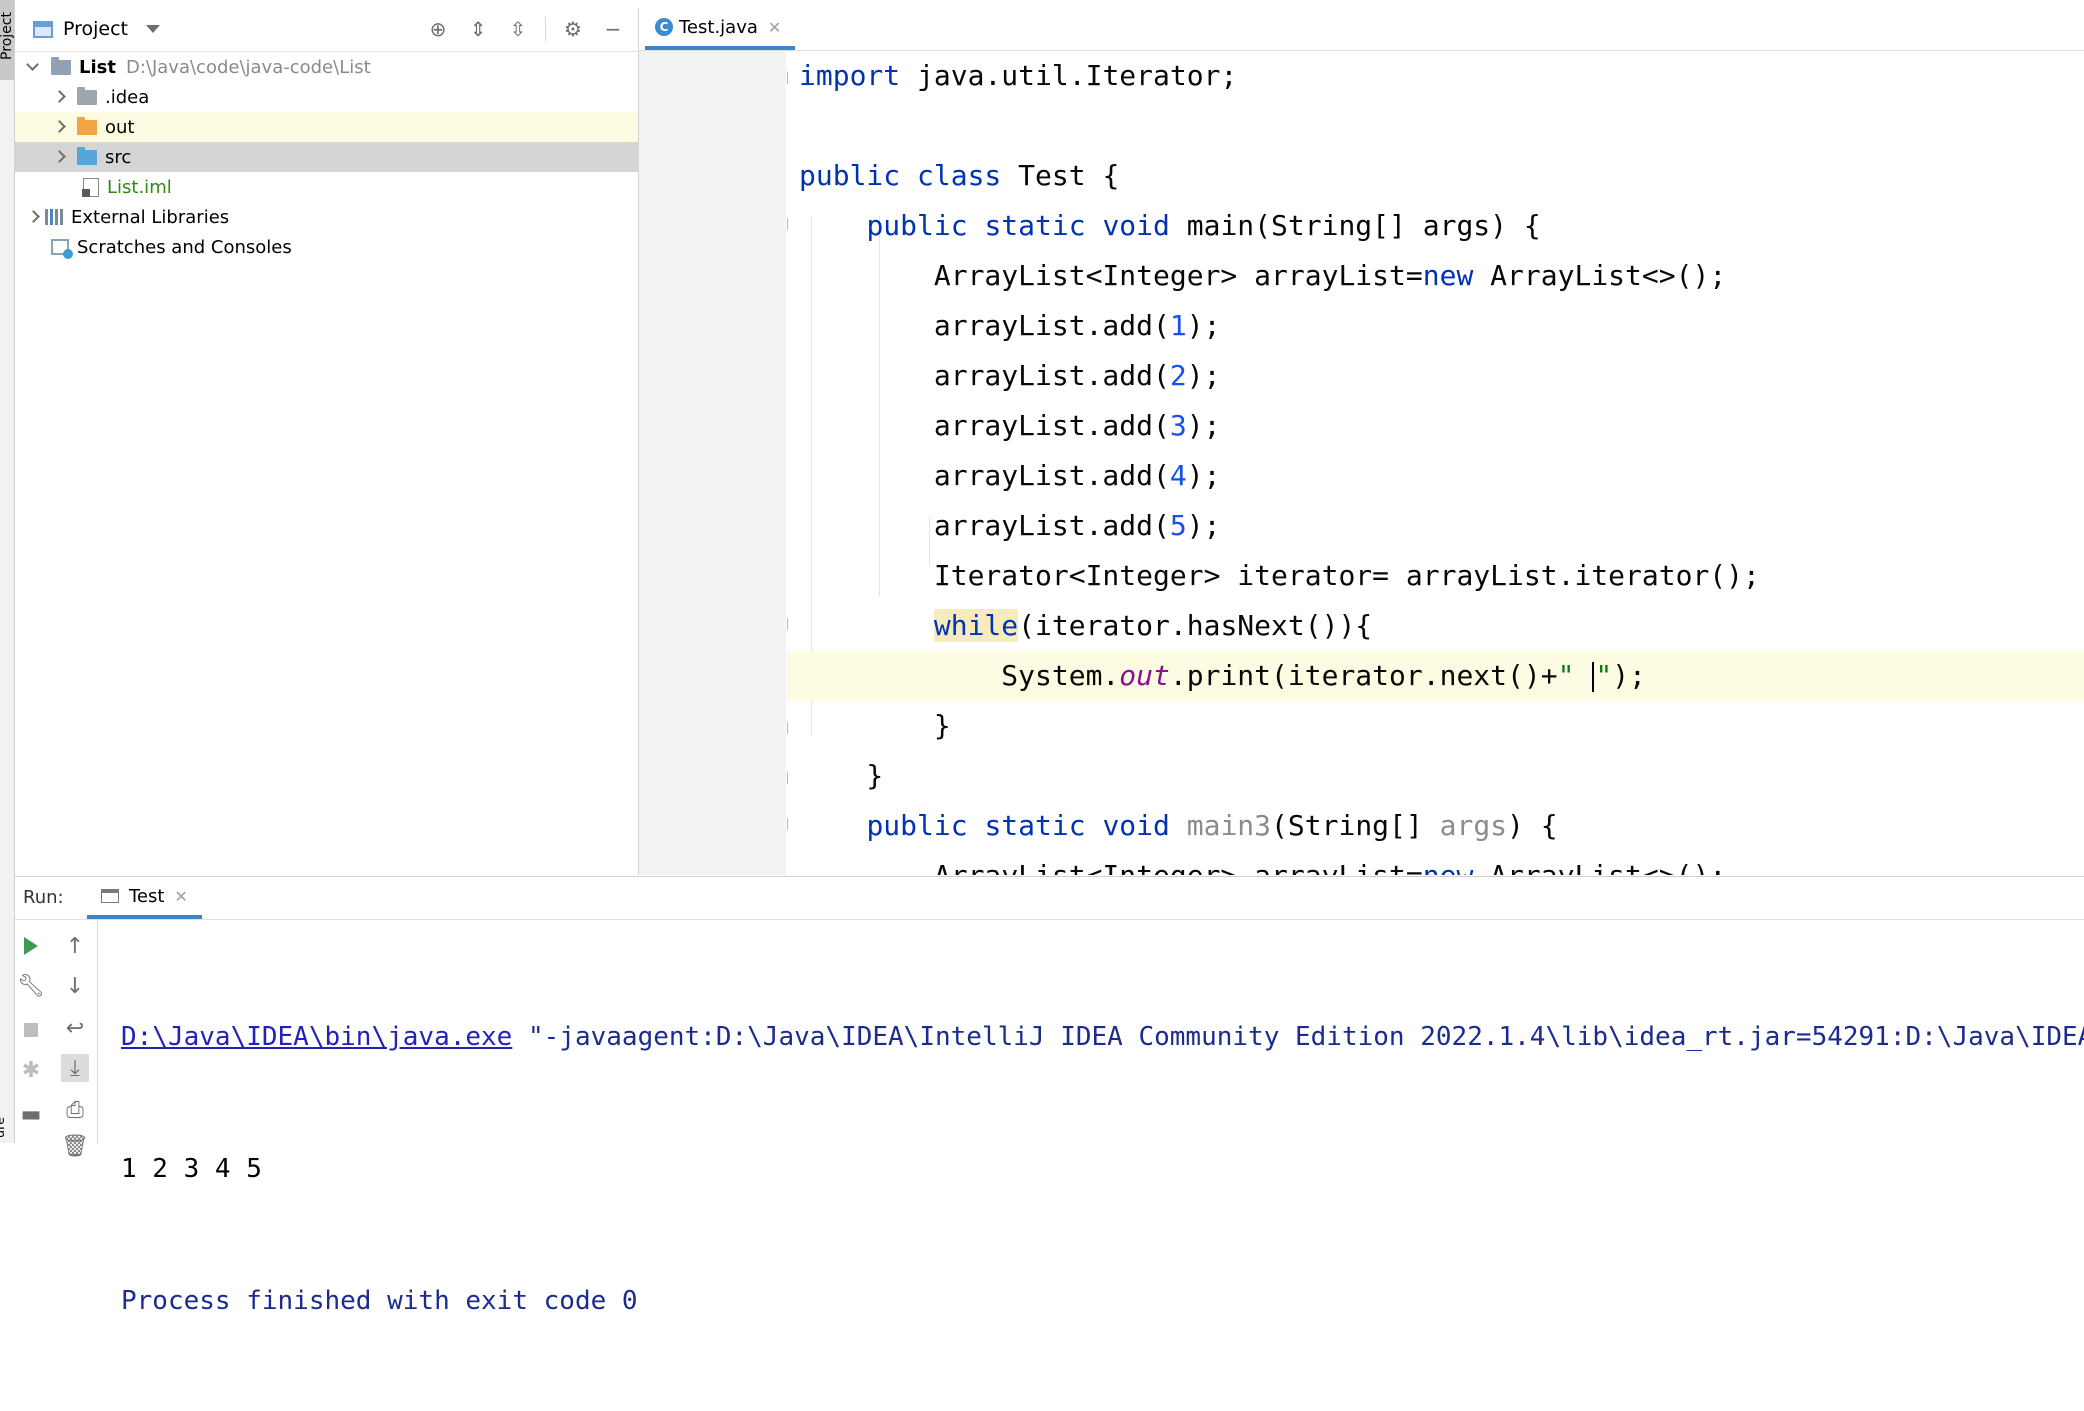 This screenshot has width=2084, height=1411. I want to click on rerun-button, so click(31, 946).